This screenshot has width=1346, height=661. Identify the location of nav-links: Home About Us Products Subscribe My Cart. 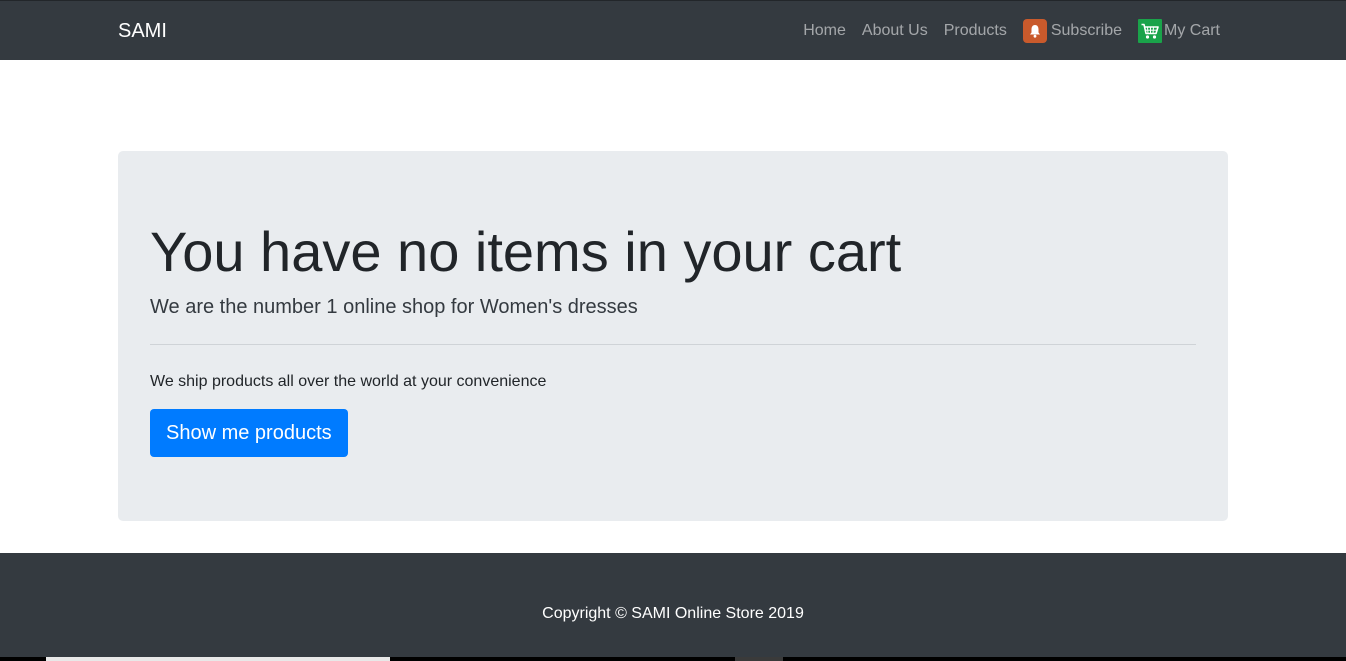
(1011, 31).